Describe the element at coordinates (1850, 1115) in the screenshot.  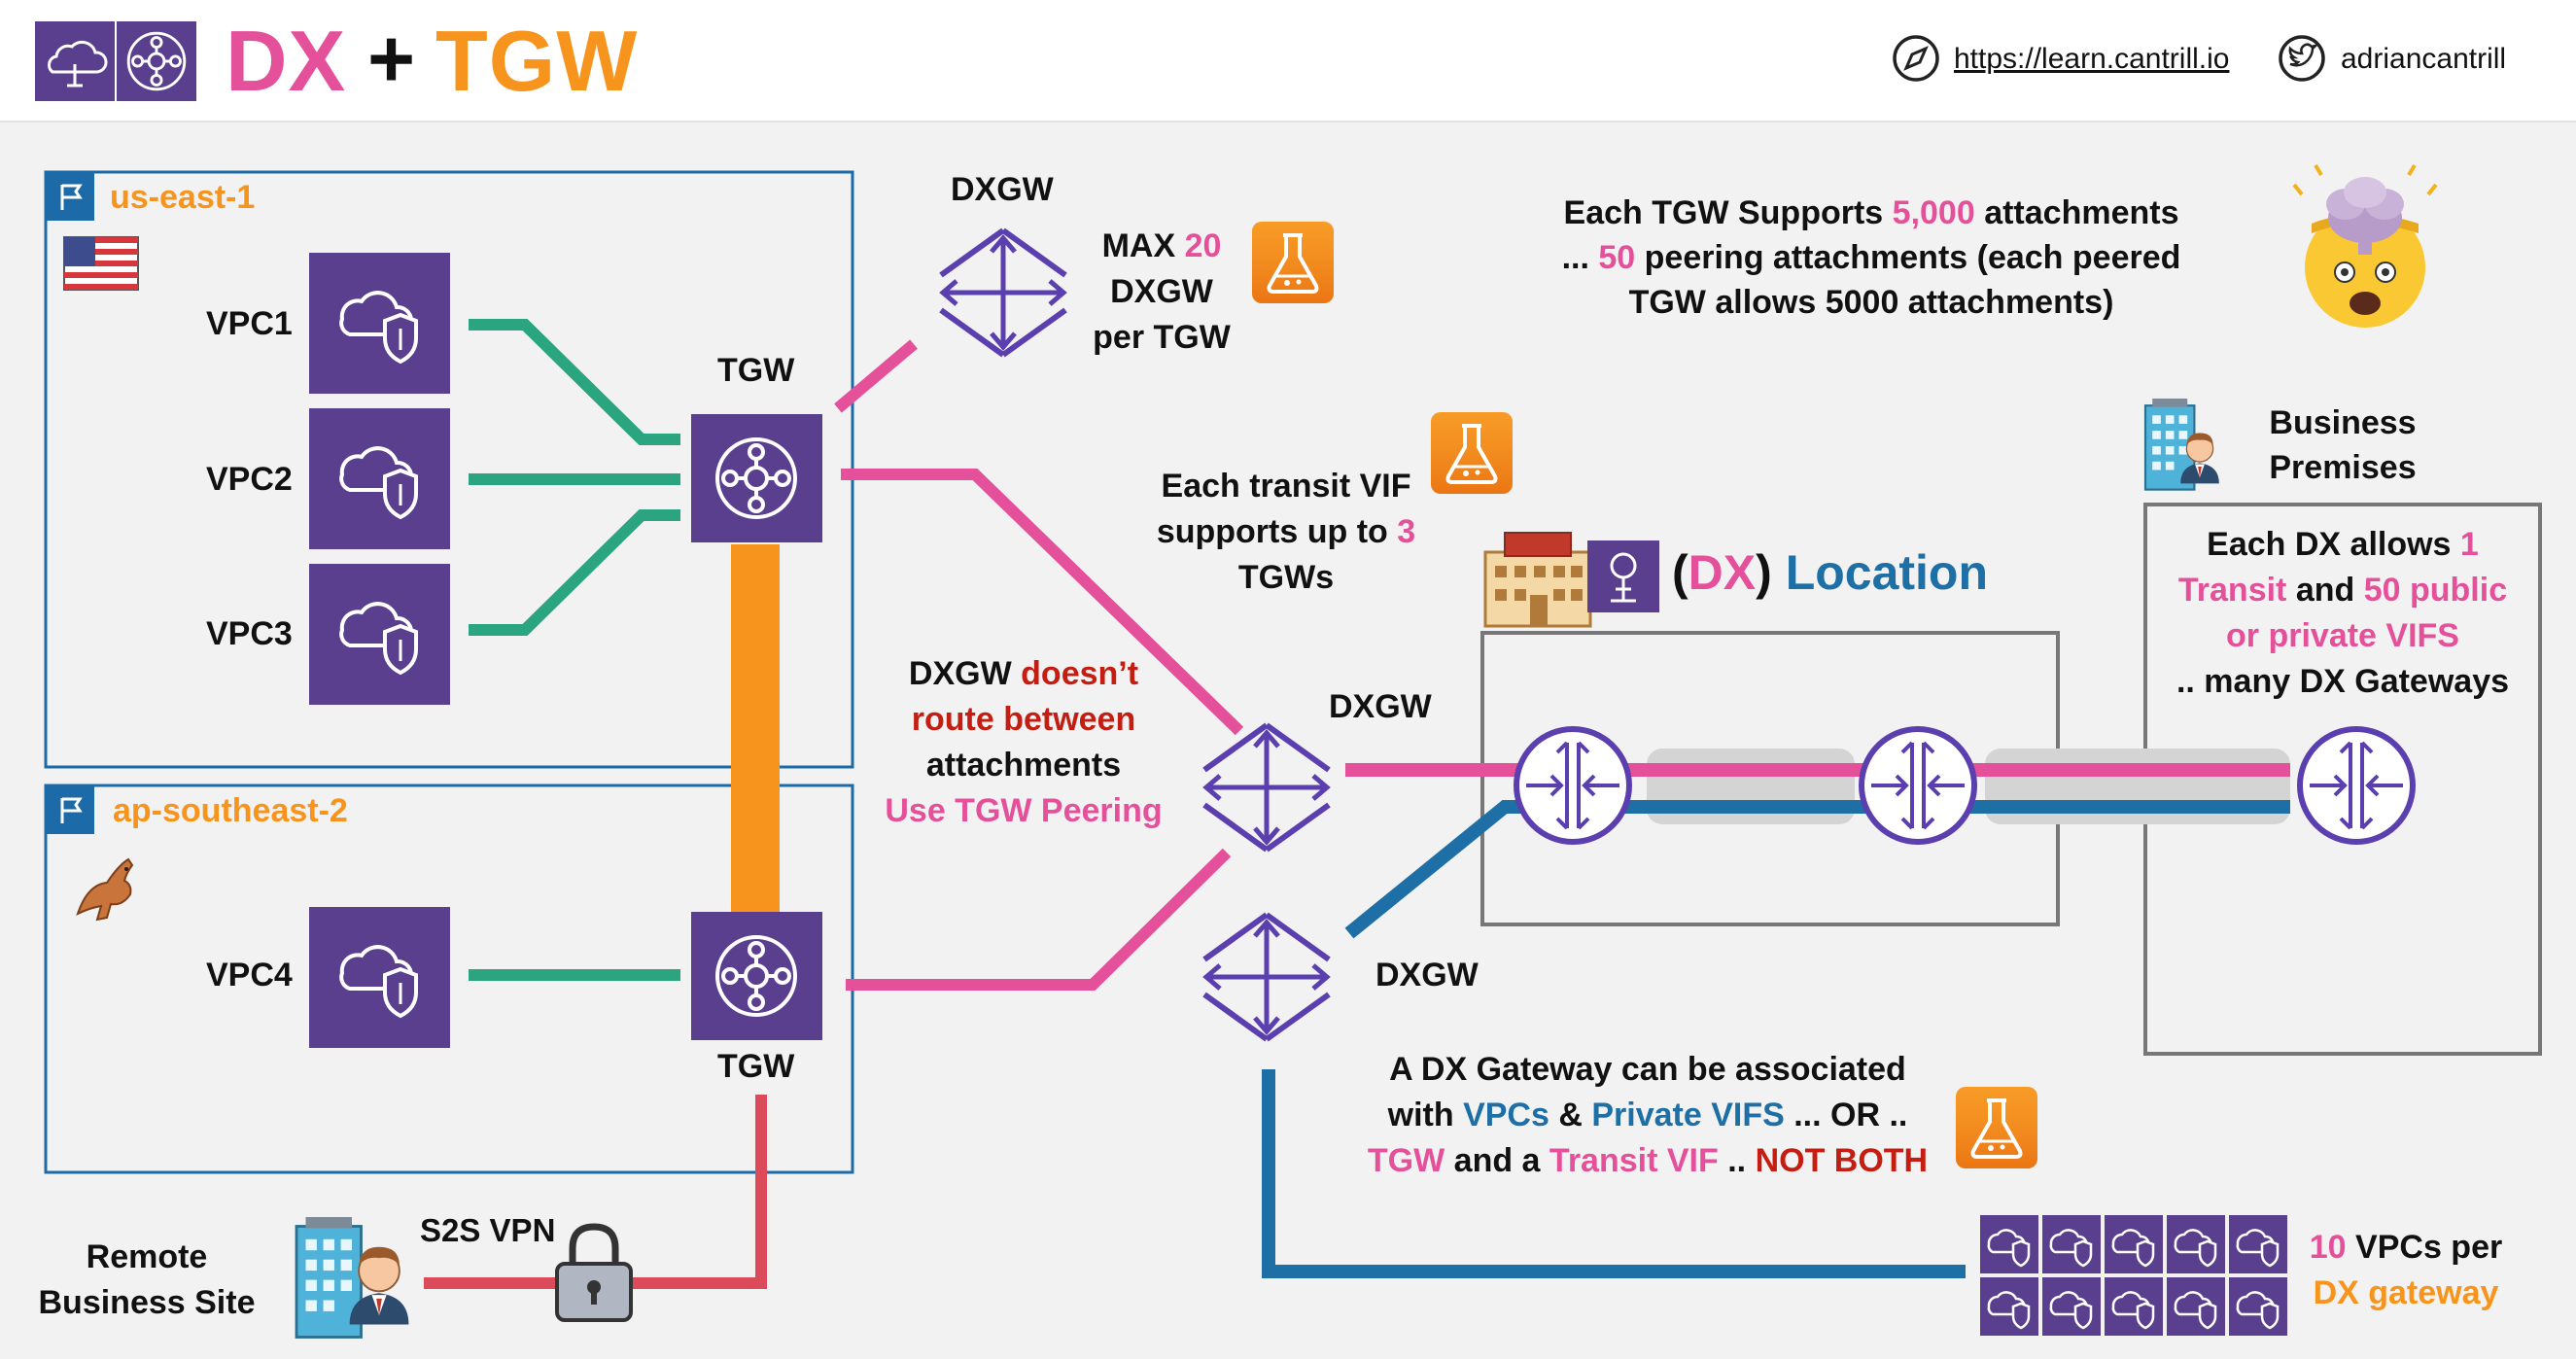
I see `note-text: ... OR ..` at that location.